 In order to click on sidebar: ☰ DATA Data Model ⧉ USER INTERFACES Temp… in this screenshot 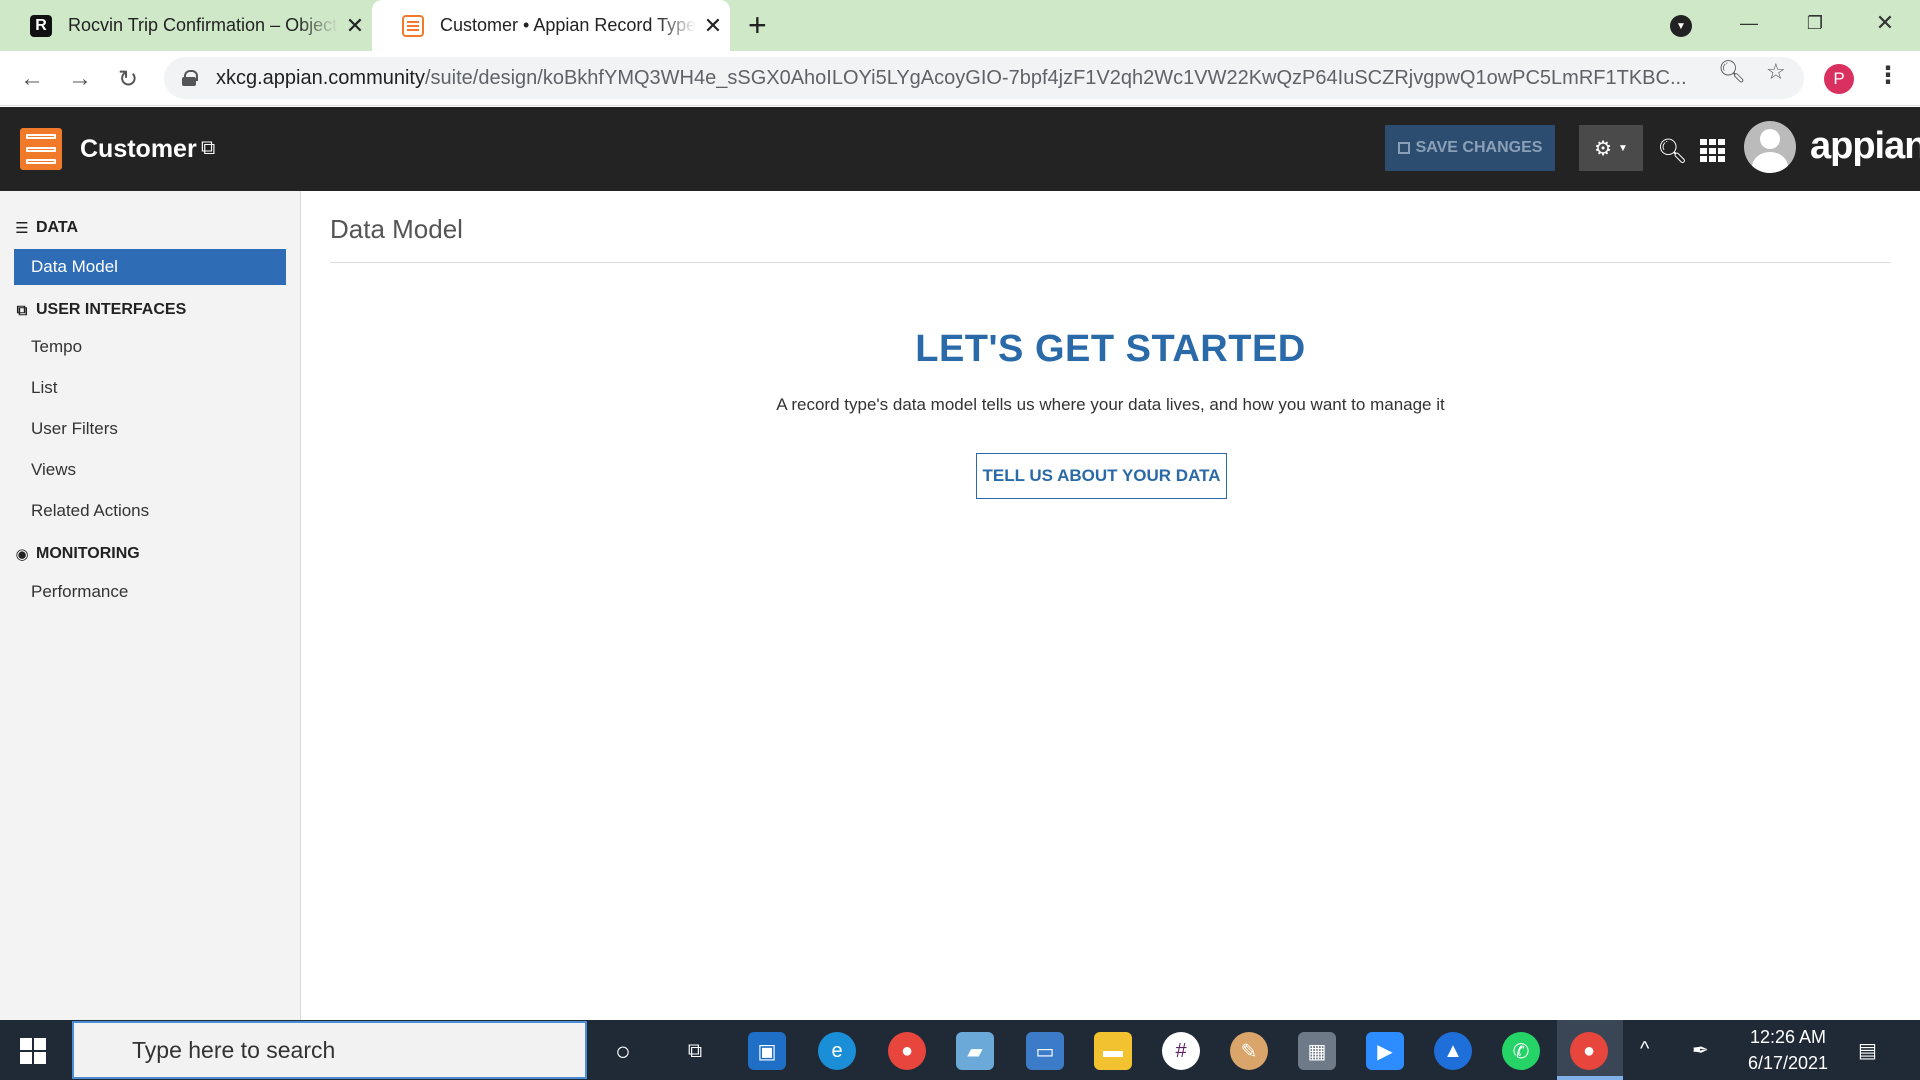, I will do `click(150, 605)`.